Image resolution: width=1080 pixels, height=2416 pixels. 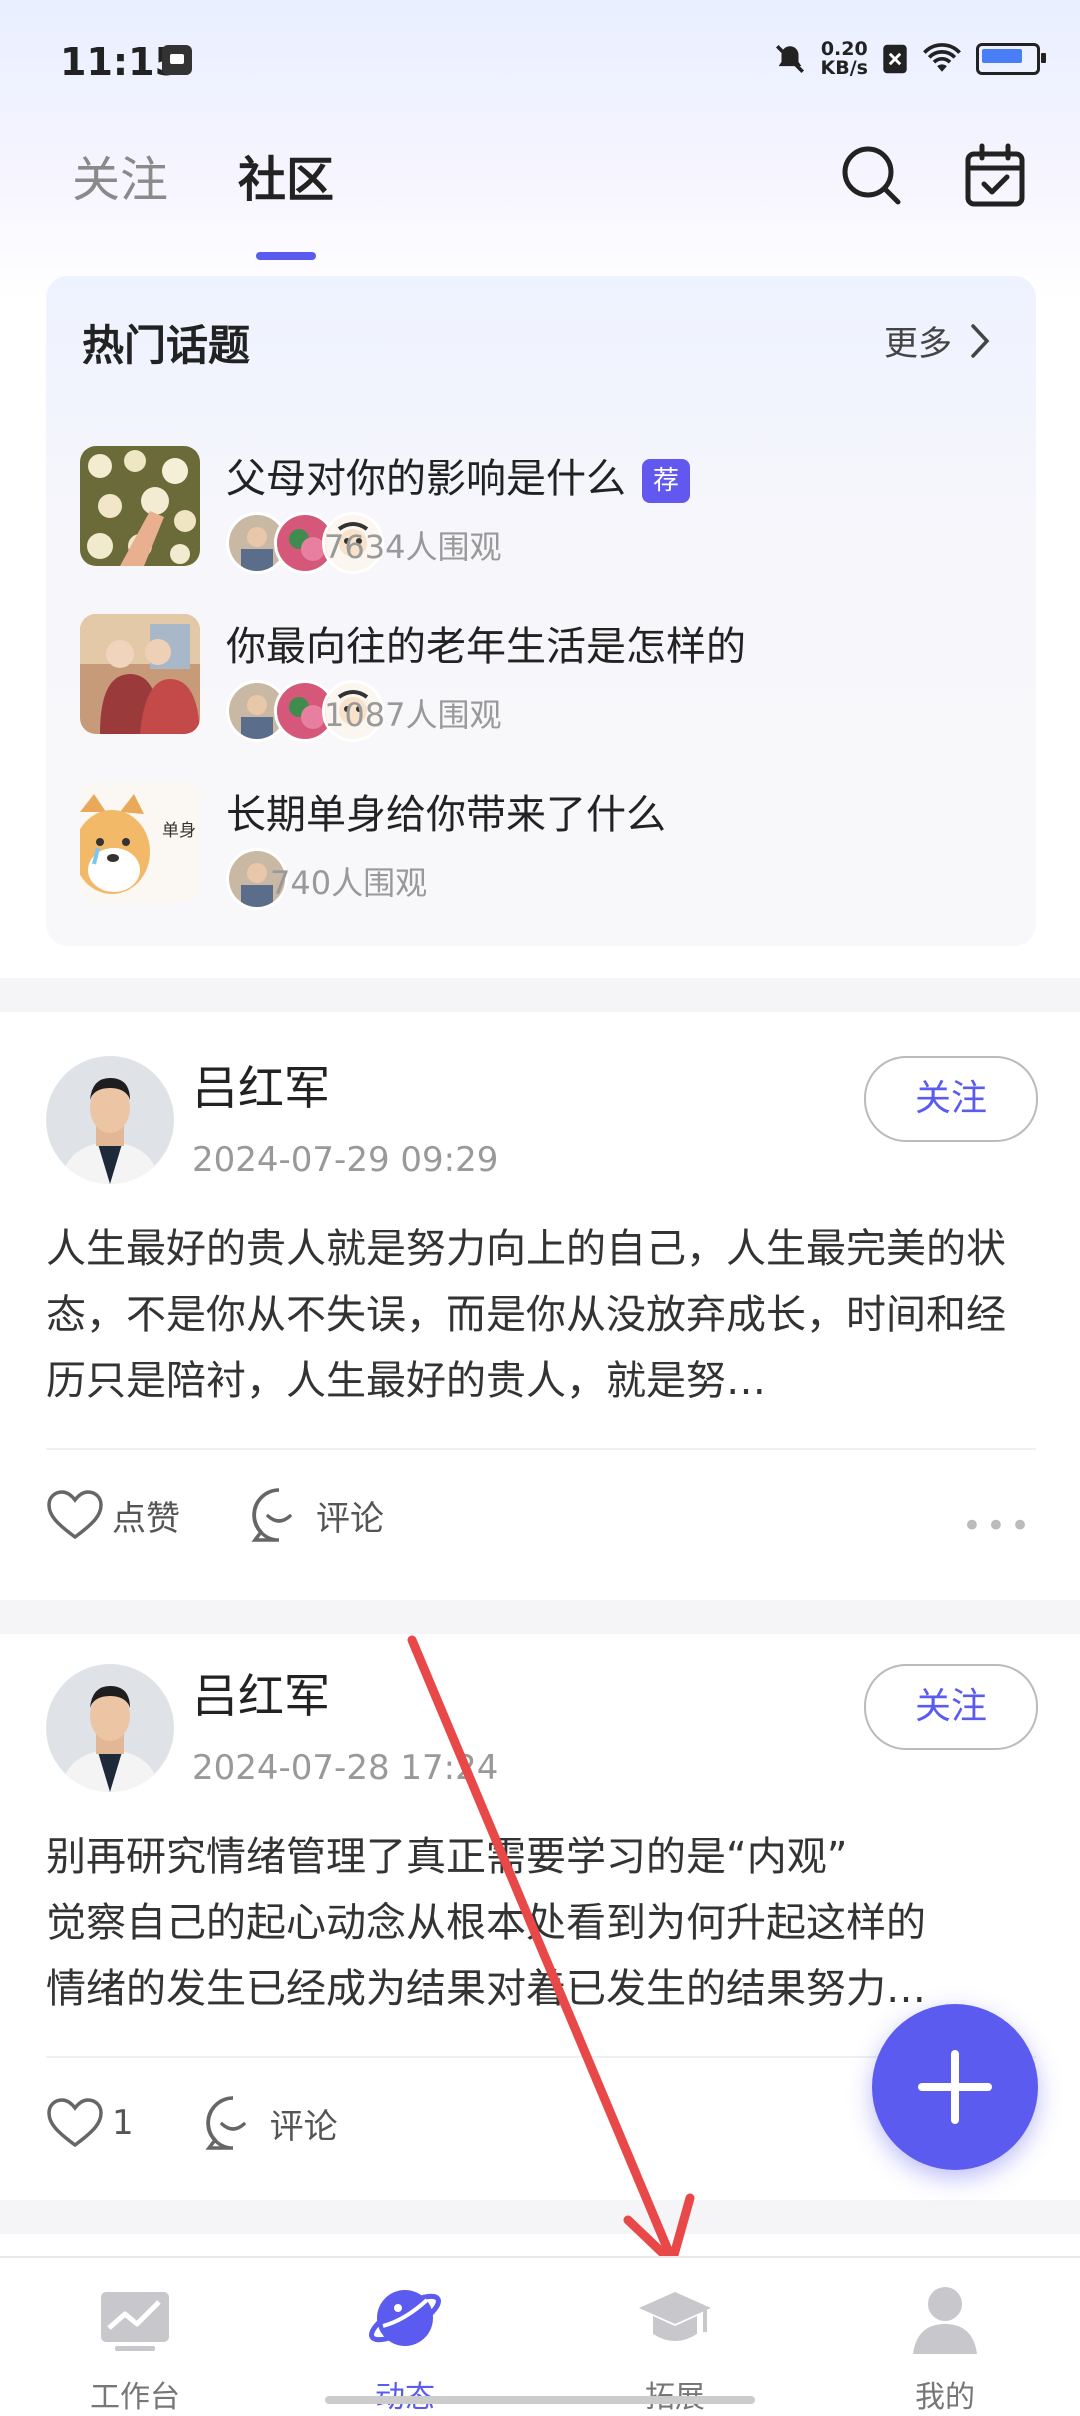 What do you see at coordinates (405, 2318) in the screenshot?
I see `planet-icon` at bounding box center [405, 2318].